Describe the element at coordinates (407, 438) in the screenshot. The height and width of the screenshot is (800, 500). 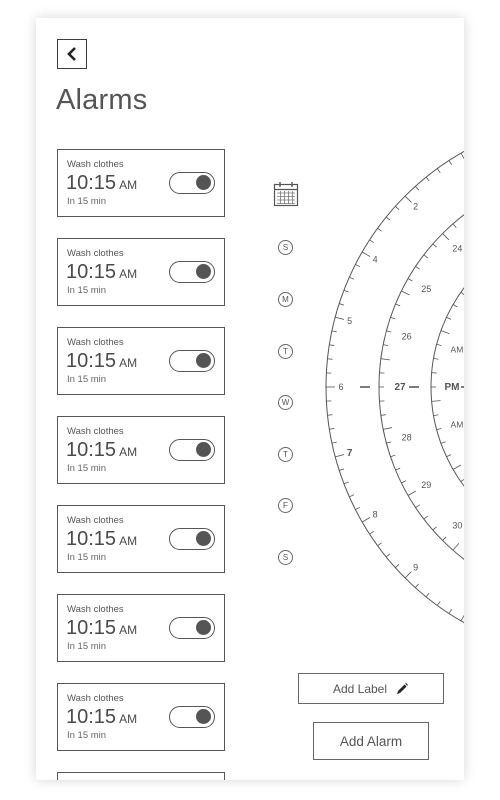
I see `dial-label: 28` at that location.